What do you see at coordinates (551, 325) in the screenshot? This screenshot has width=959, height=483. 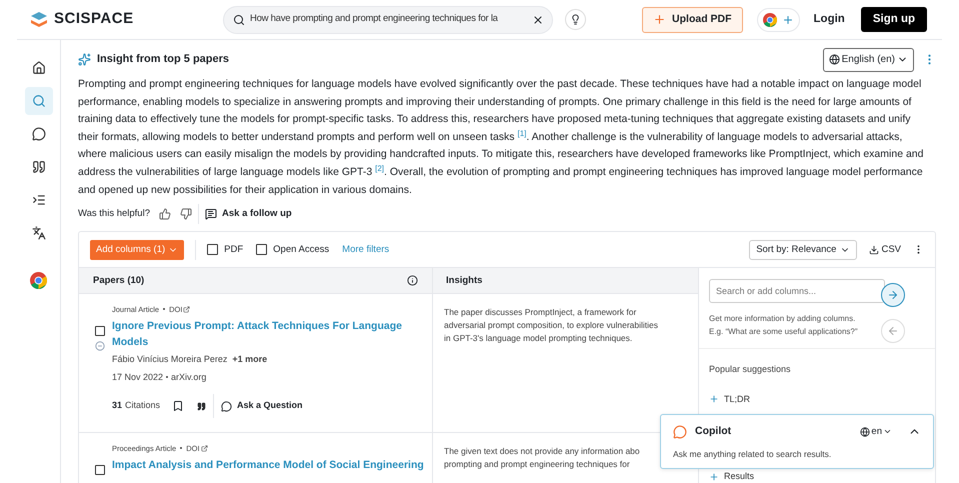 I see `insight-text: adversarial prompt composition, to explore vulnerabilities` at bounding box center [551, 325].